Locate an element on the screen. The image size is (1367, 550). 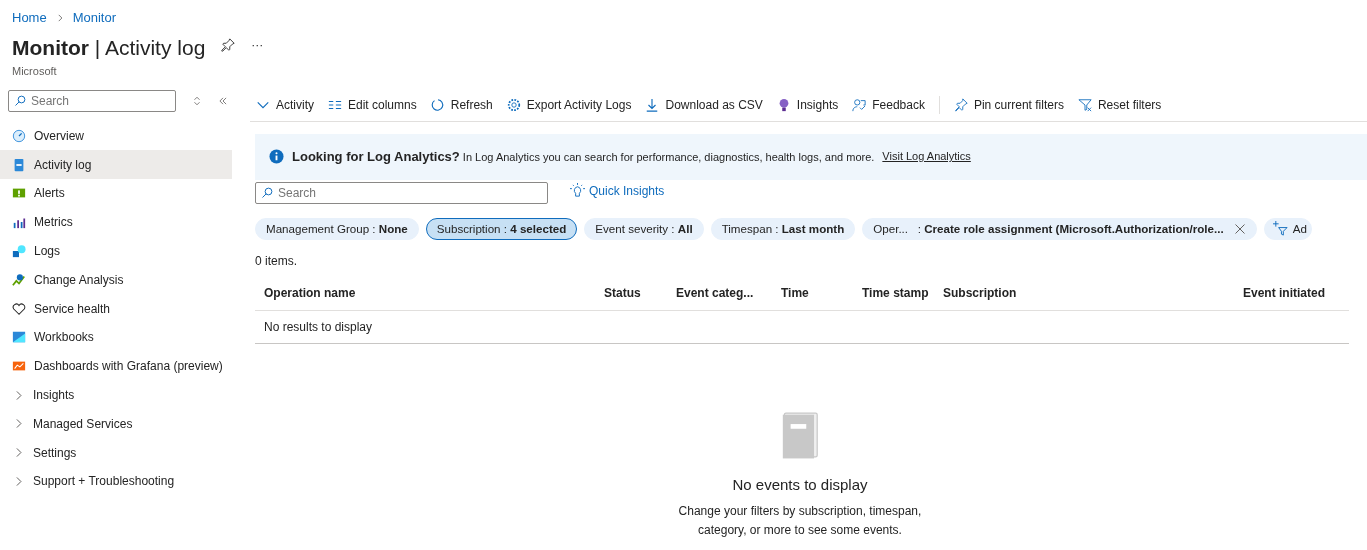
toolbar-button: Edit columns is located at coordinates (372, 105).